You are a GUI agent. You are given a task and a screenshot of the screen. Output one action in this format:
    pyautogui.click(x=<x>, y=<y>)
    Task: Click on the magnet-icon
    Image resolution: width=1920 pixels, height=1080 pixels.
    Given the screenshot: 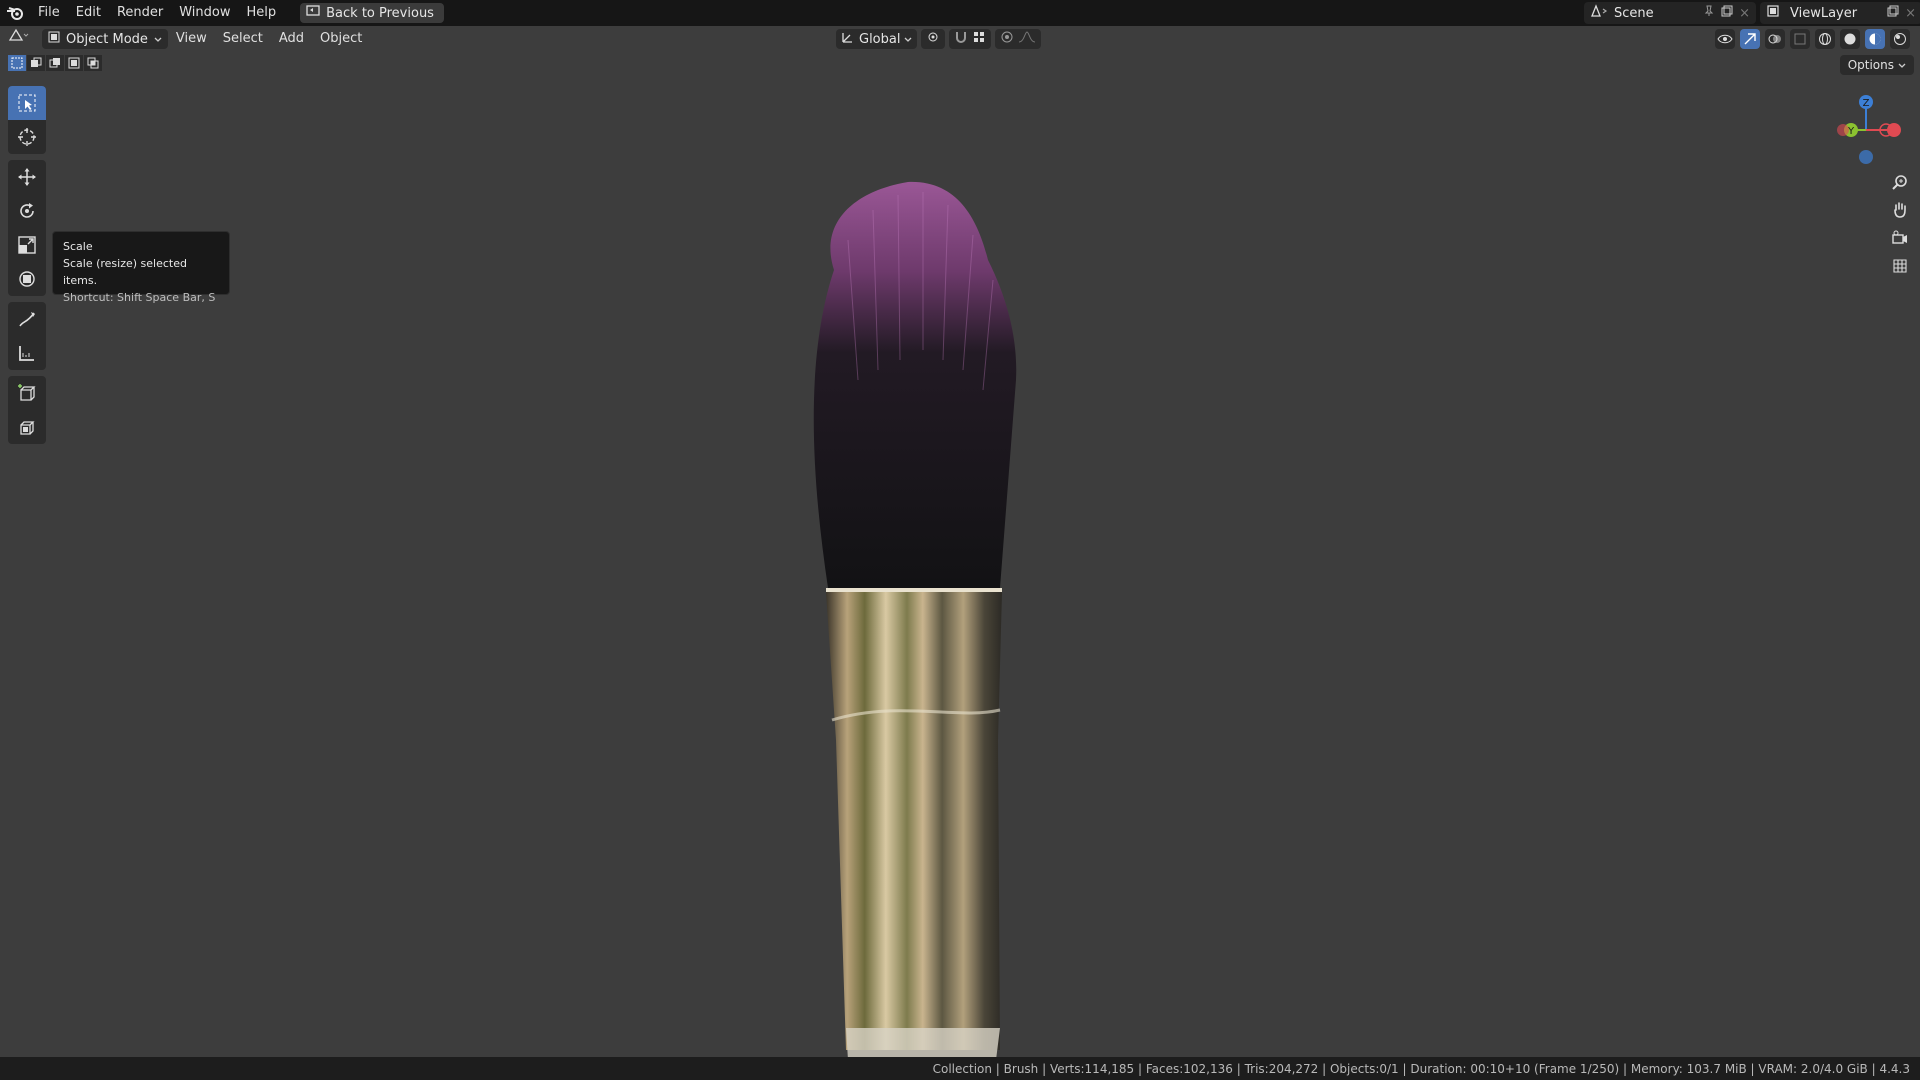 What is the action you would take?
    pyautogui.click(x=961, y=39)
    